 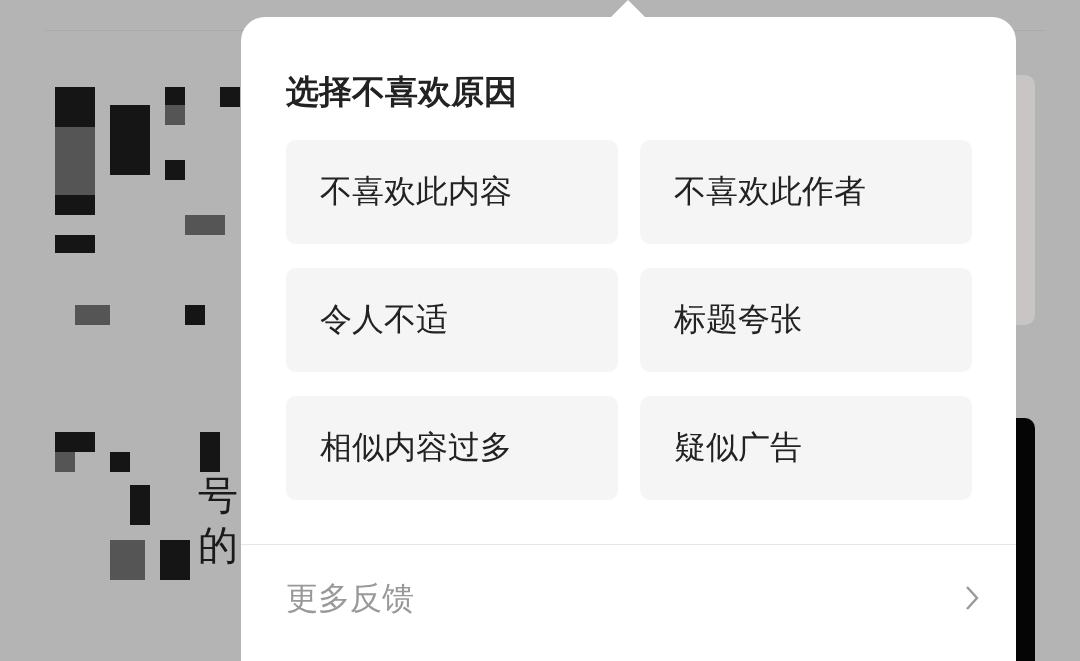 I want to click on reason-option: 疑似广告, so click(x=806, y=448).